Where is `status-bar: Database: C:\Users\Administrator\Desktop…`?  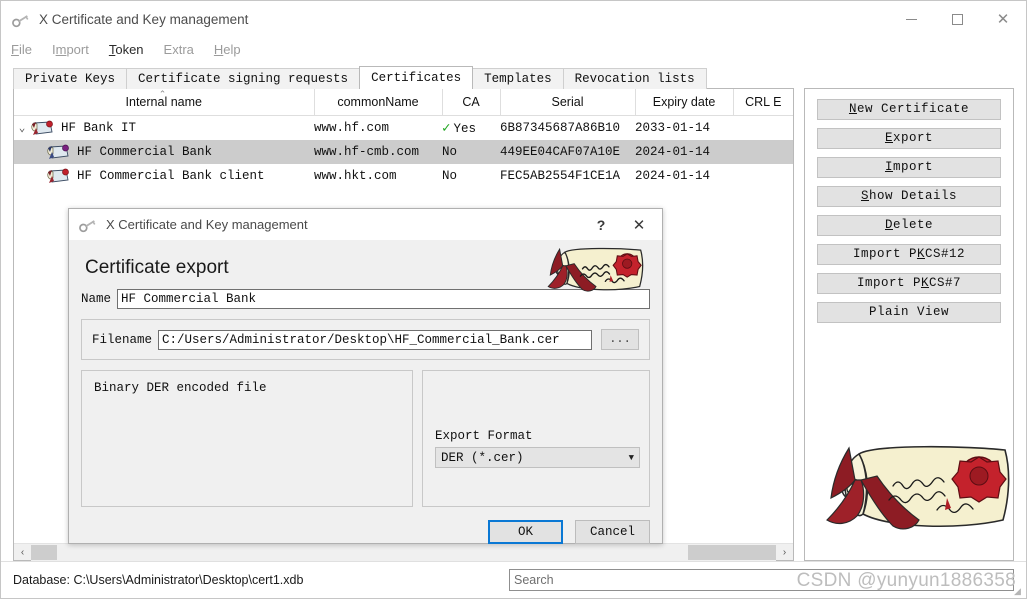 status-bar: Database: C:\Users\Administrator\Desktop… is located at coordinates (513, 579).